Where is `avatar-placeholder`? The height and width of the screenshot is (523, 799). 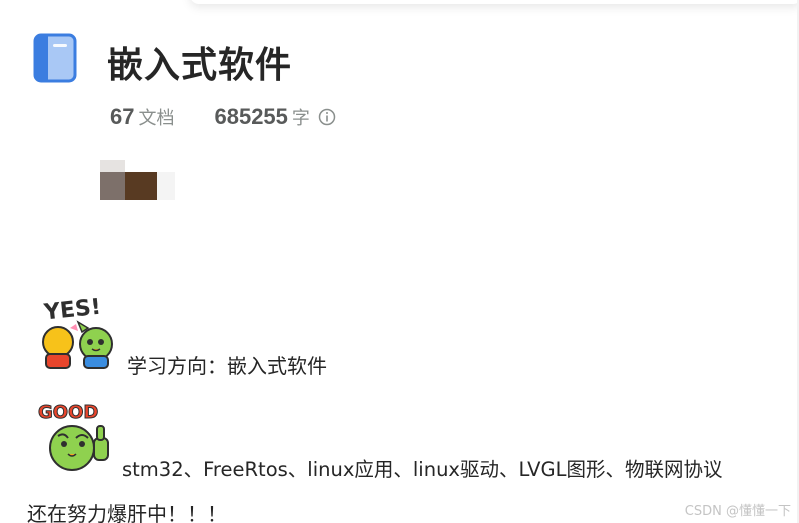
avatar-placeholder is located at coordinates (137, 180).